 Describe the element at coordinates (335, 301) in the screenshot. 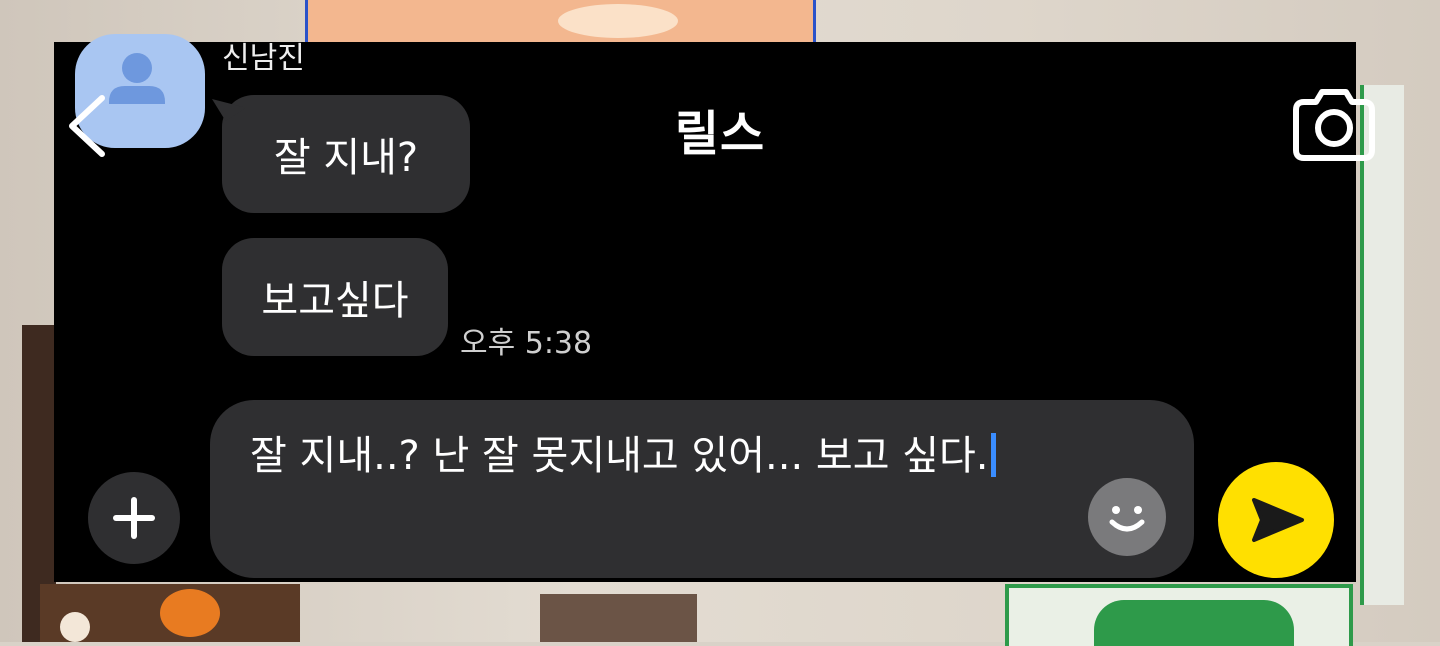

I see `message-text: 보고싶다` at that location.